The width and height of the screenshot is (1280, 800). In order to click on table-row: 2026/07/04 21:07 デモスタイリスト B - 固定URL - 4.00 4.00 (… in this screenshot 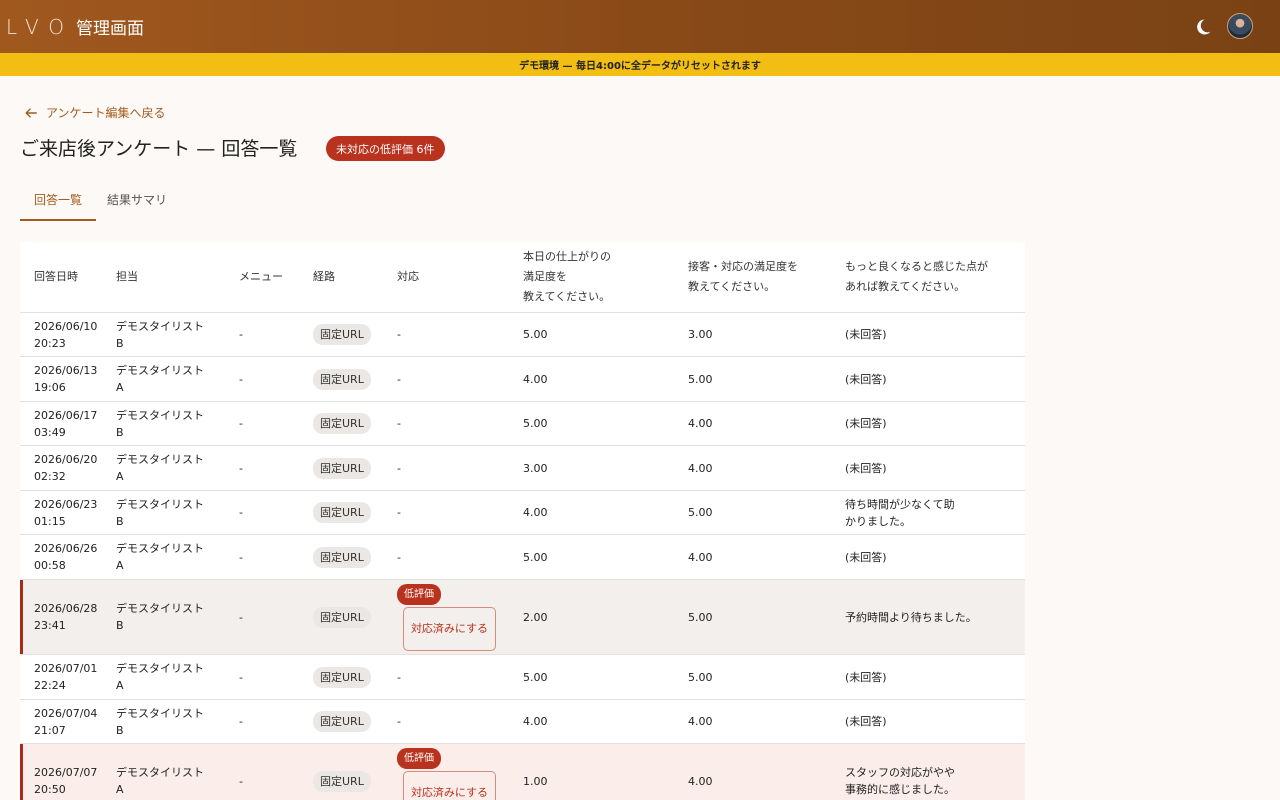, I will do `click(522, 722)`.